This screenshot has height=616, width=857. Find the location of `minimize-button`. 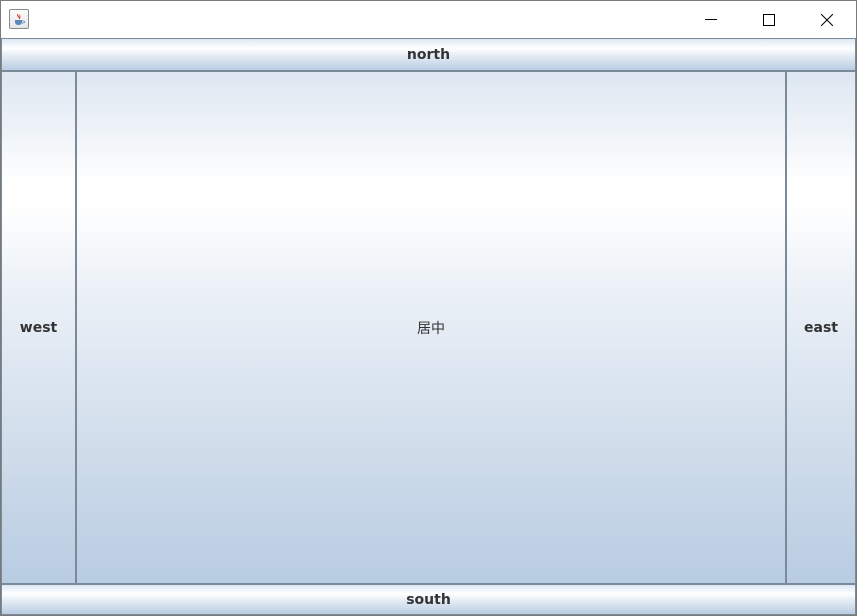

minimize-button is located at coordinates (711, 19).